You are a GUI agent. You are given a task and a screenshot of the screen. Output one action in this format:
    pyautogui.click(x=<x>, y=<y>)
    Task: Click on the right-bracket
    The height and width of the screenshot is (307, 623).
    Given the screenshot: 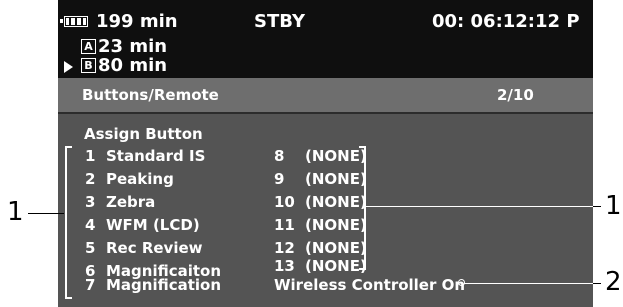 What is the action you would take?
    pyautogui.click(x=362, y=208)
    